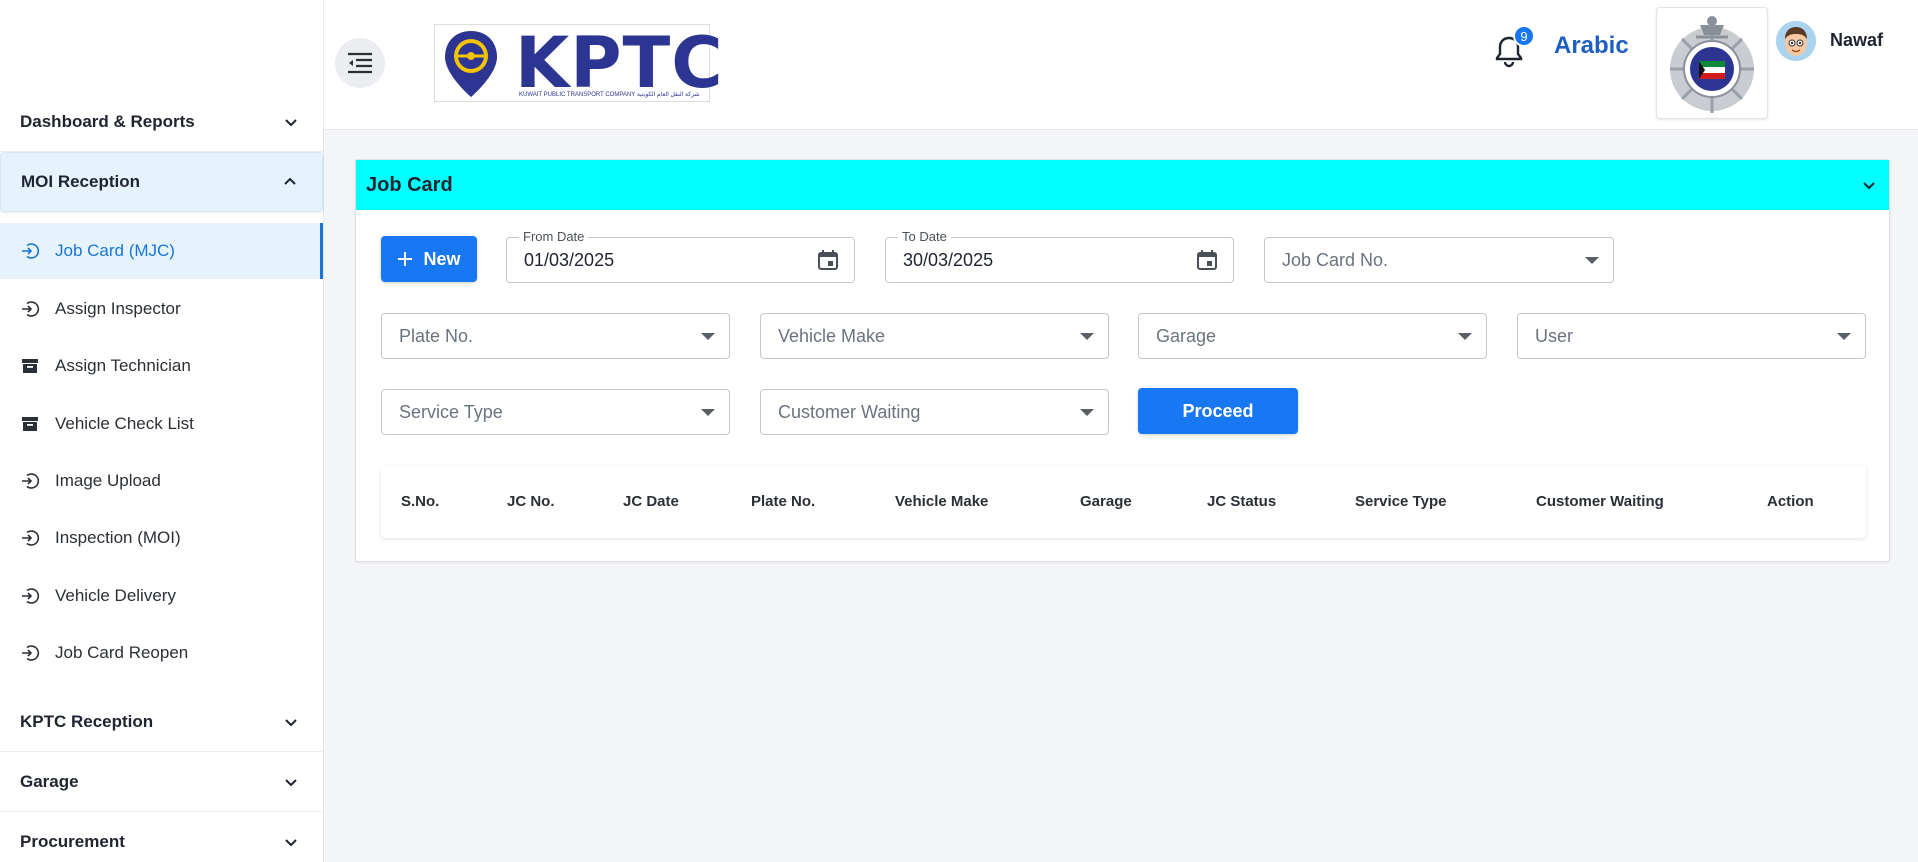 Image resolution: width=1918 pixels, height=862 pixels. Describe the element at coordinates (1554, 335) in the screenshot. I see `user-placeholder: User` at that location.